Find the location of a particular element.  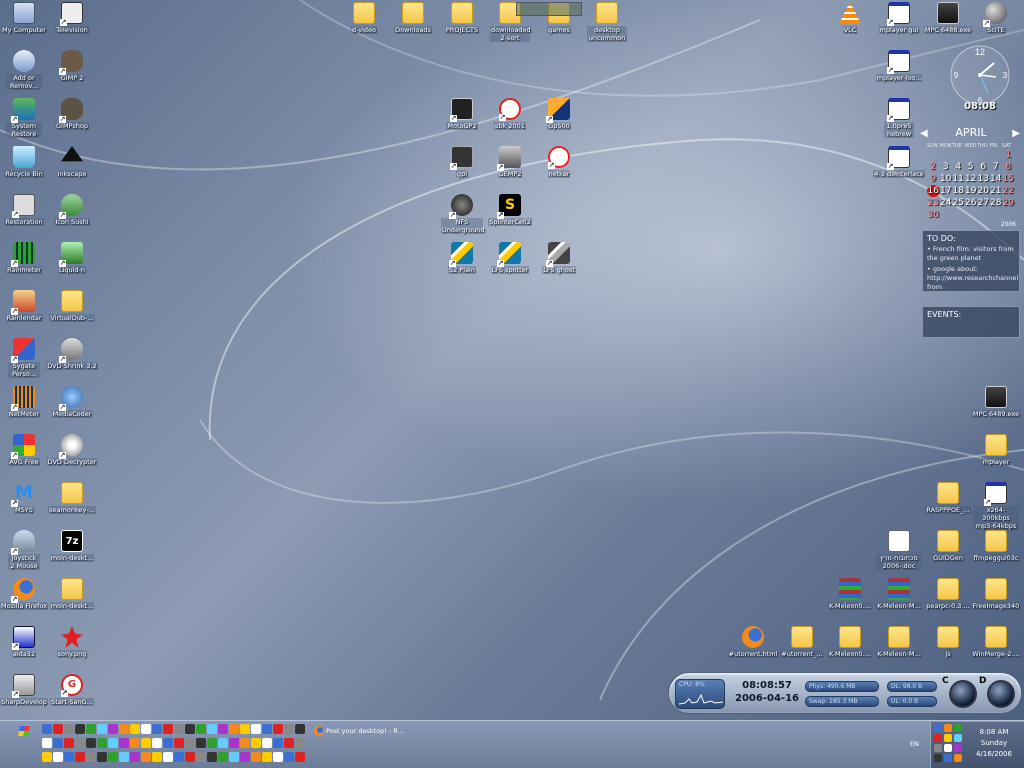

calendar-day: 3 is located at coordinates (946, 167).